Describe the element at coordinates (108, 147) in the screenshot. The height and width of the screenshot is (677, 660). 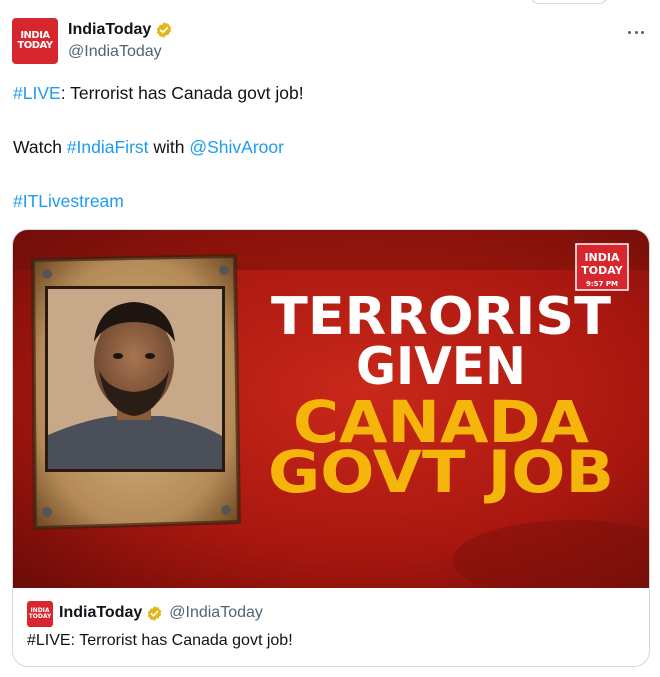
I see `hashtag-indiafirst: #IndiaFirst` at that location.